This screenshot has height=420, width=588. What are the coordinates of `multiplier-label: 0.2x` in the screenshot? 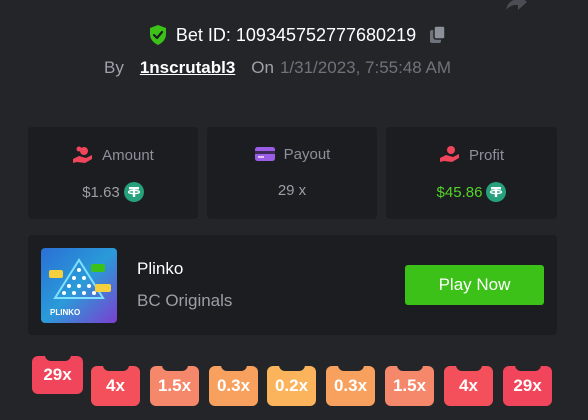 It's located at (291, 385).